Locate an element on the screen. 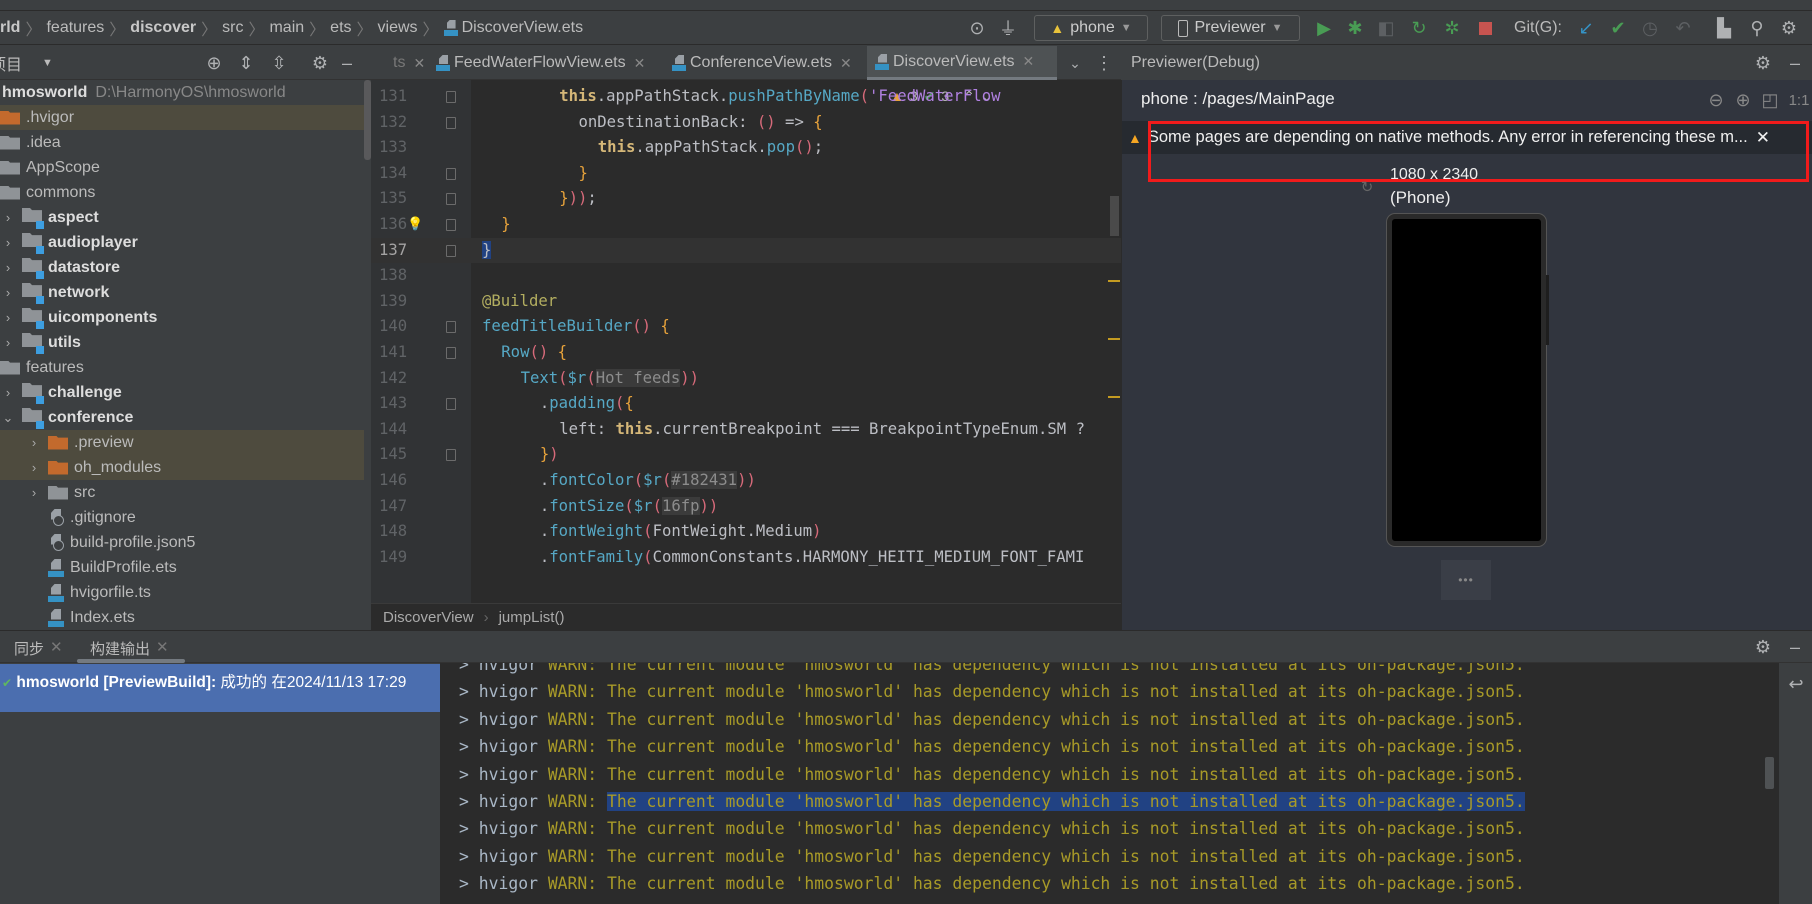  console-scrollbar is located at coordinates (1769, 773).